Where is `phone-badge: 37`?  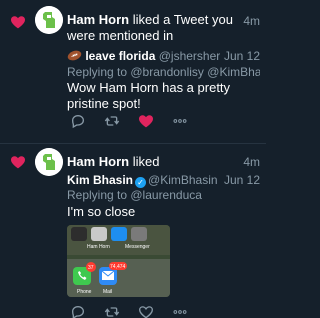 phone-badge: 37 is located at coordinates (91, 268).